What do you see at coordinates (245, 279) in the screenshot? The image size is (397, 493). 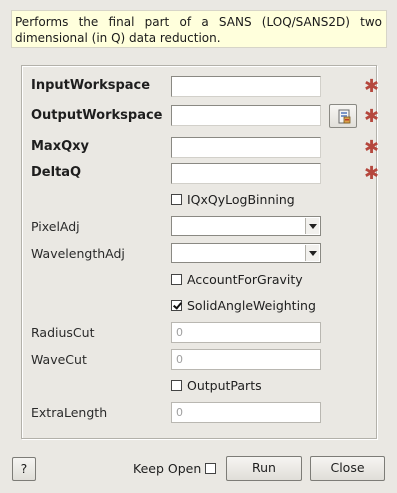 I see `account-for-gravity-label: AccountForGravity` at bounding box center [245, 279].